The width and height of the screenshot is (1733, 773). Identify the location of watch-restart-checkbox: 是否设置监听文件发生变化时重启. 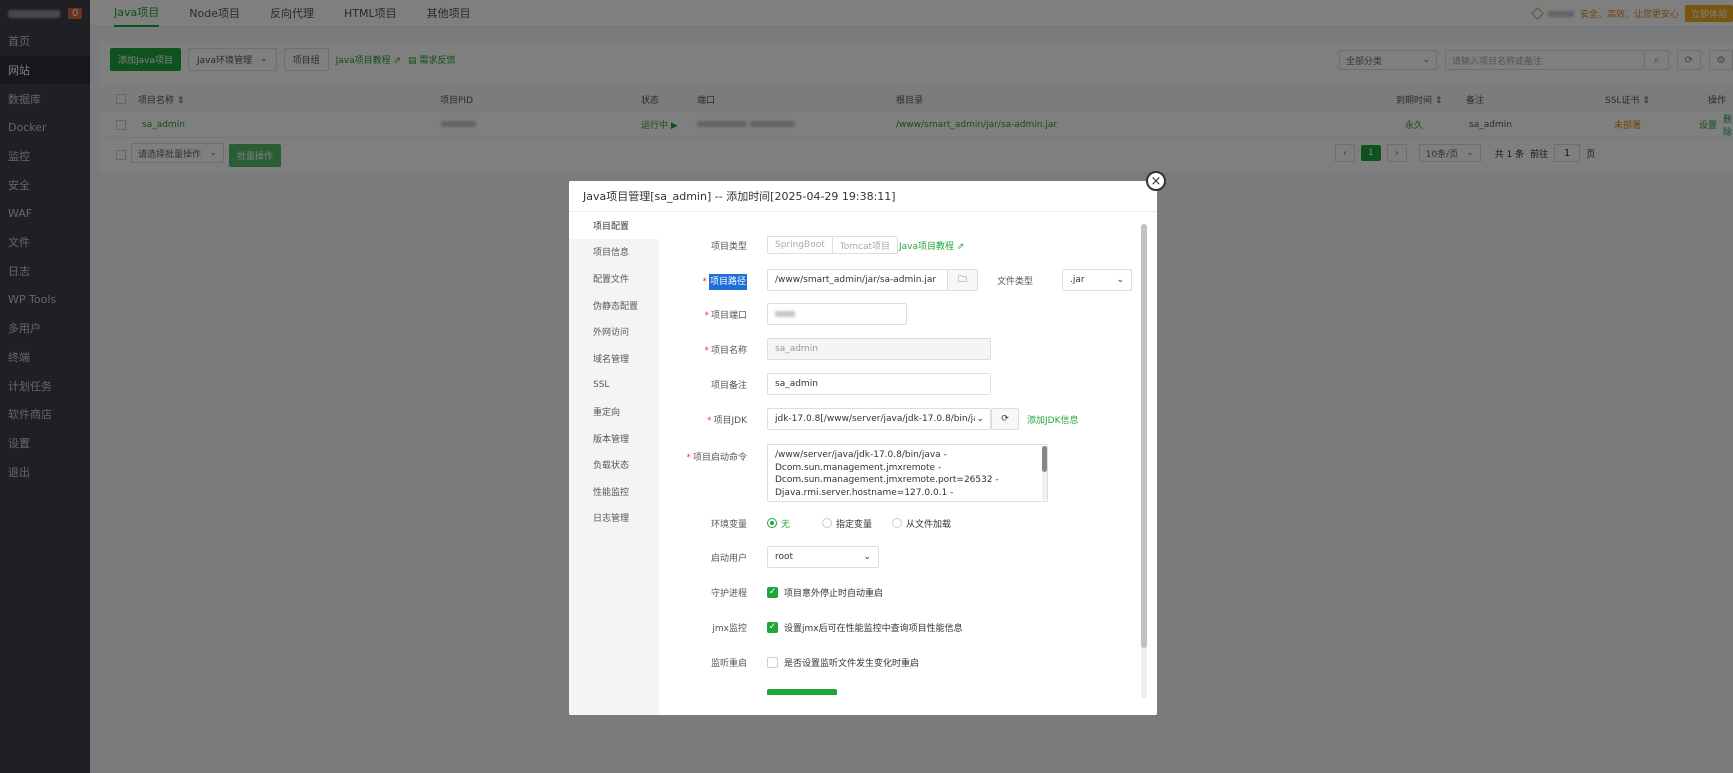
(843, 662).